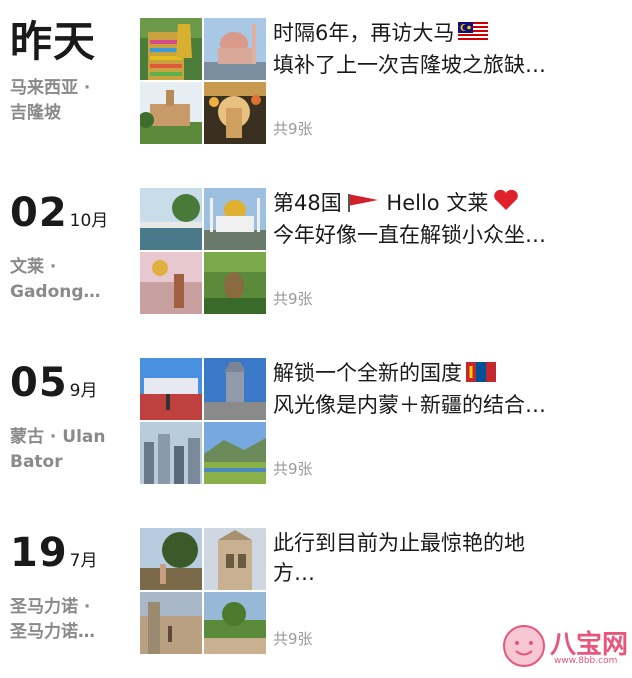 Image resolution: width=632 pixels, height=678 pixels. I want to click on date-label: 19 7月, so click(54, 553).